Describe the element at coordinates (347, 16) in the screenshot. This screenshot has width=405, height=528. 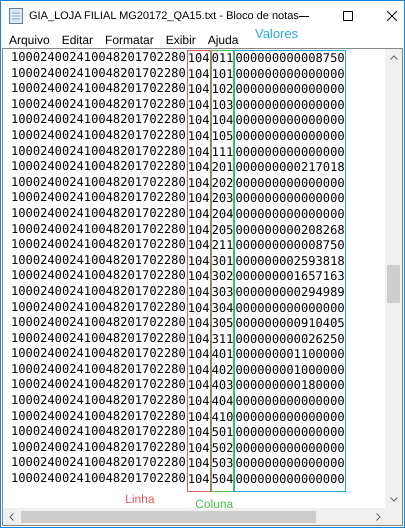
I see `maximize-icon` at that location.